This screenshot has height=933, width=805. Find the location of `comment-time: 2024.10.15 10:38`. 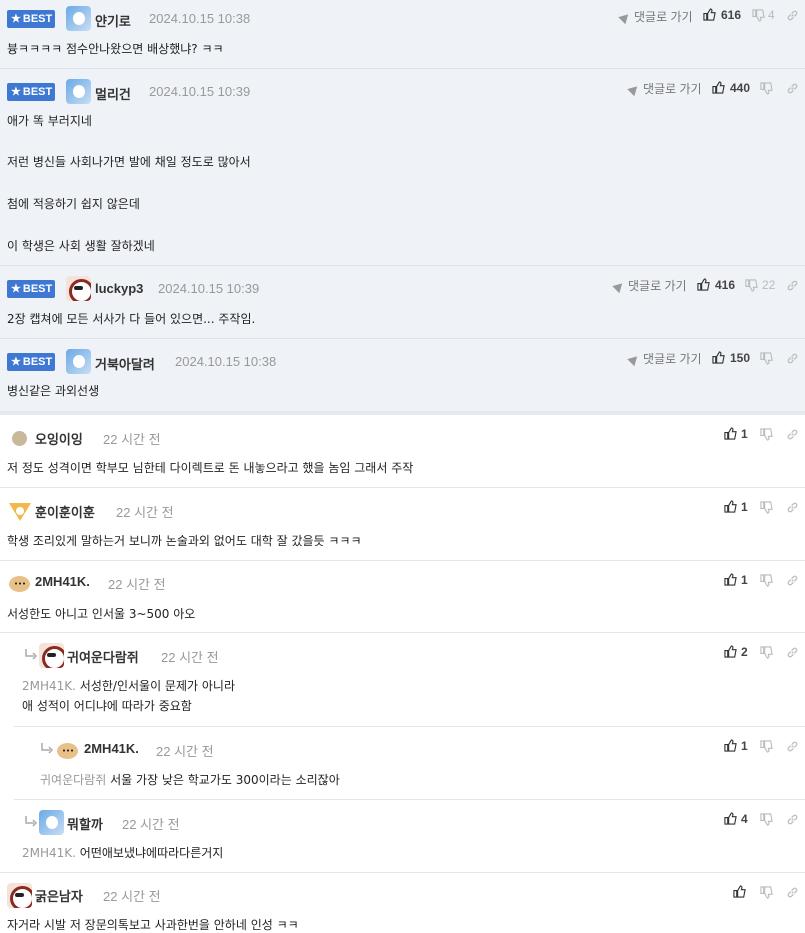

comment-time: 2024.10.15 10:38 is located at coordinates (200, 18).